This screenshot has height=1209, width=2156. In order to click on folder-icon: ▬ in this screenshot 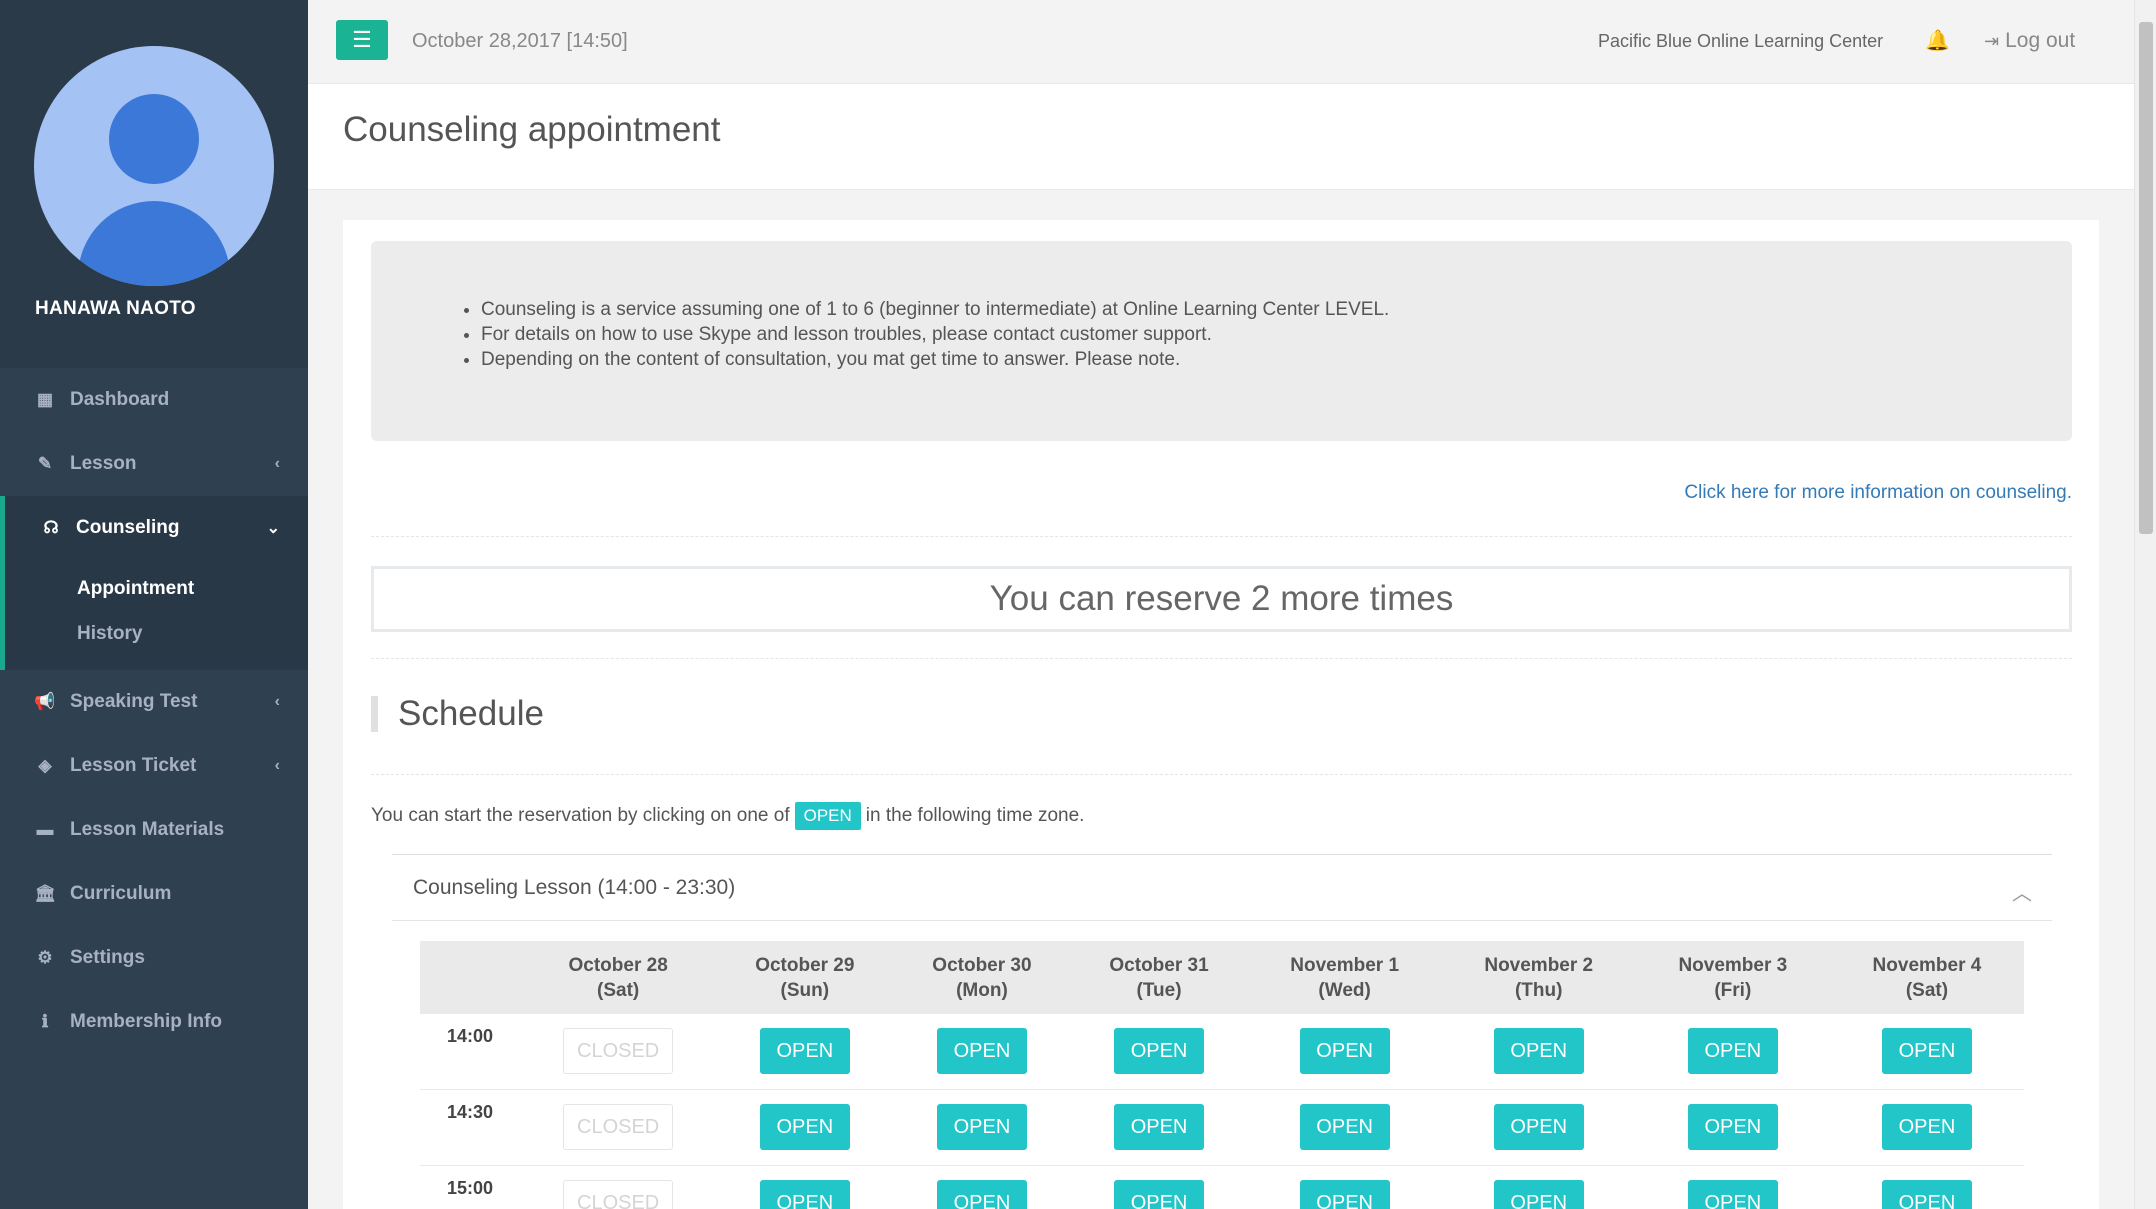, I will do `click(45, 829)`.